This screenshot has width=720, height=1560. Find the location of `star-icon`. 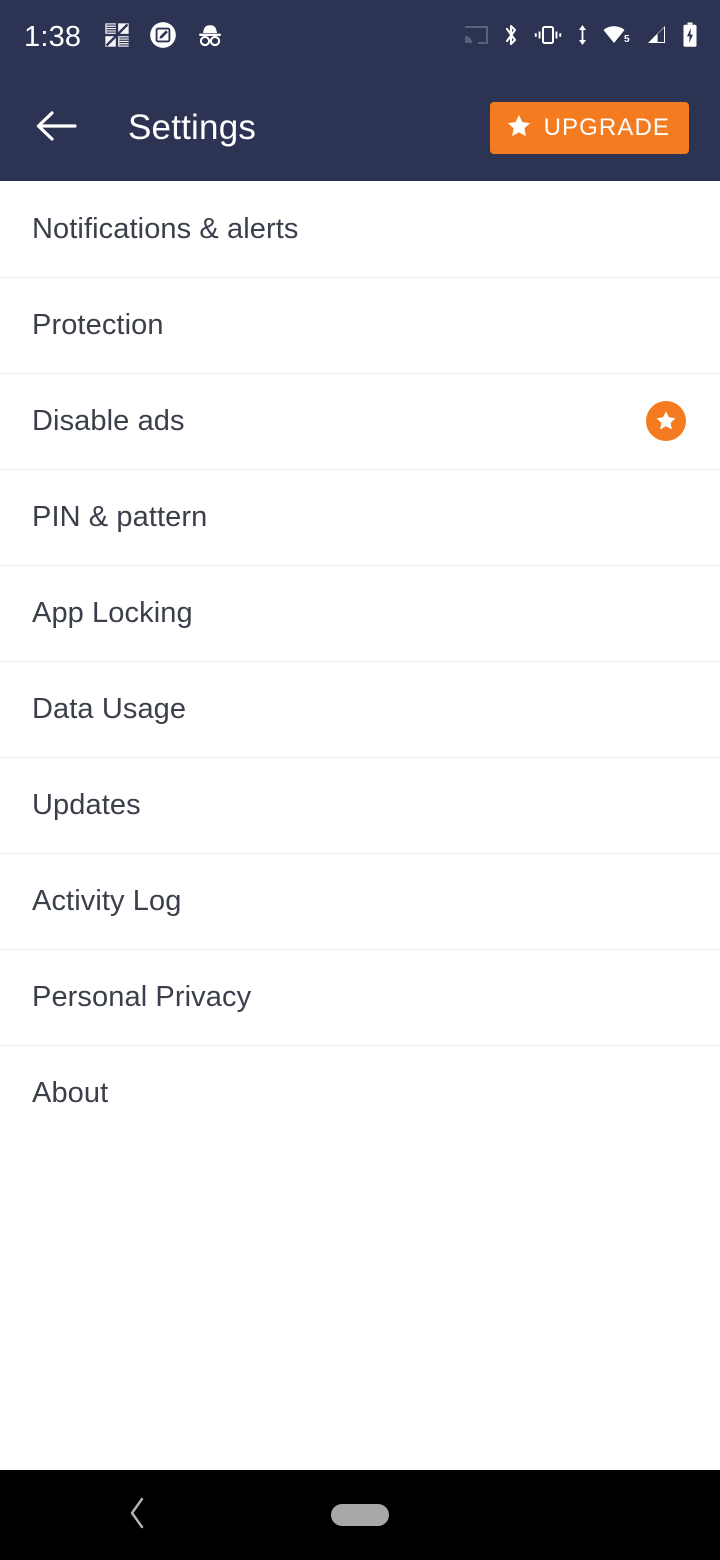

star-icon is located at coordinates (519, 128).